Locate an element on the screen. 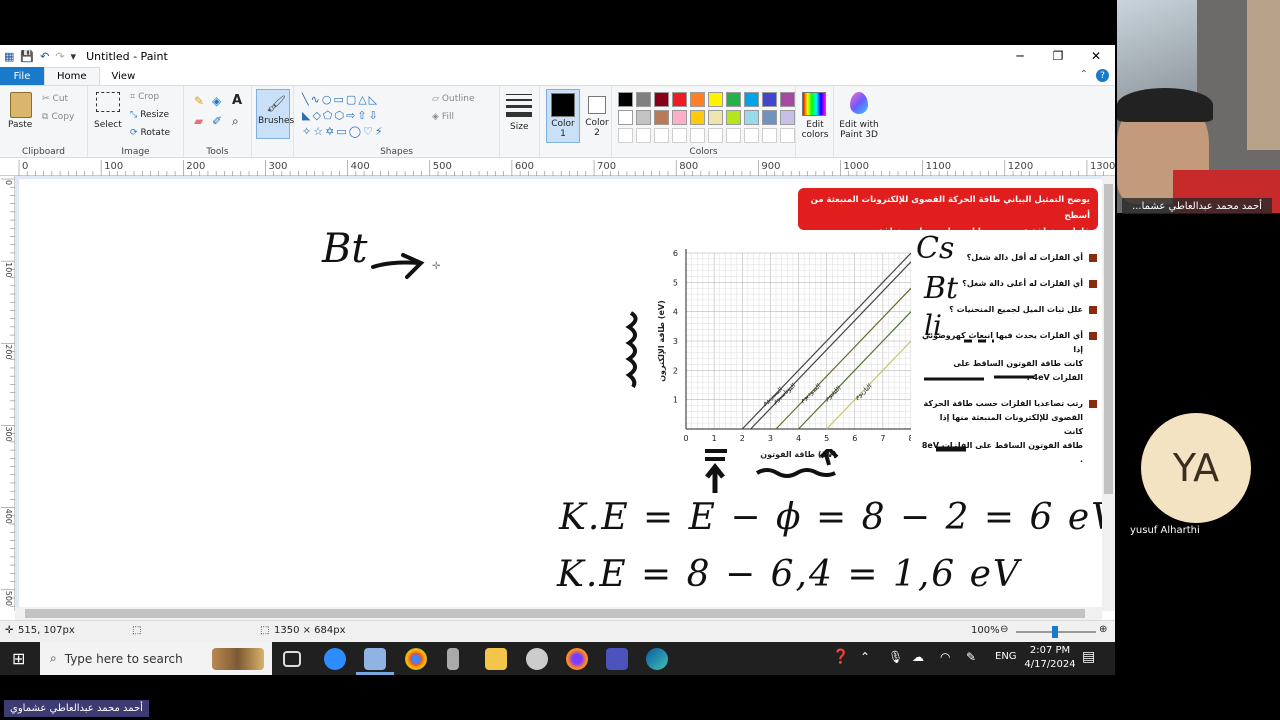 This screenshot has width=1280, height=720. tab-home: Home is located at coordinates (72, 76).